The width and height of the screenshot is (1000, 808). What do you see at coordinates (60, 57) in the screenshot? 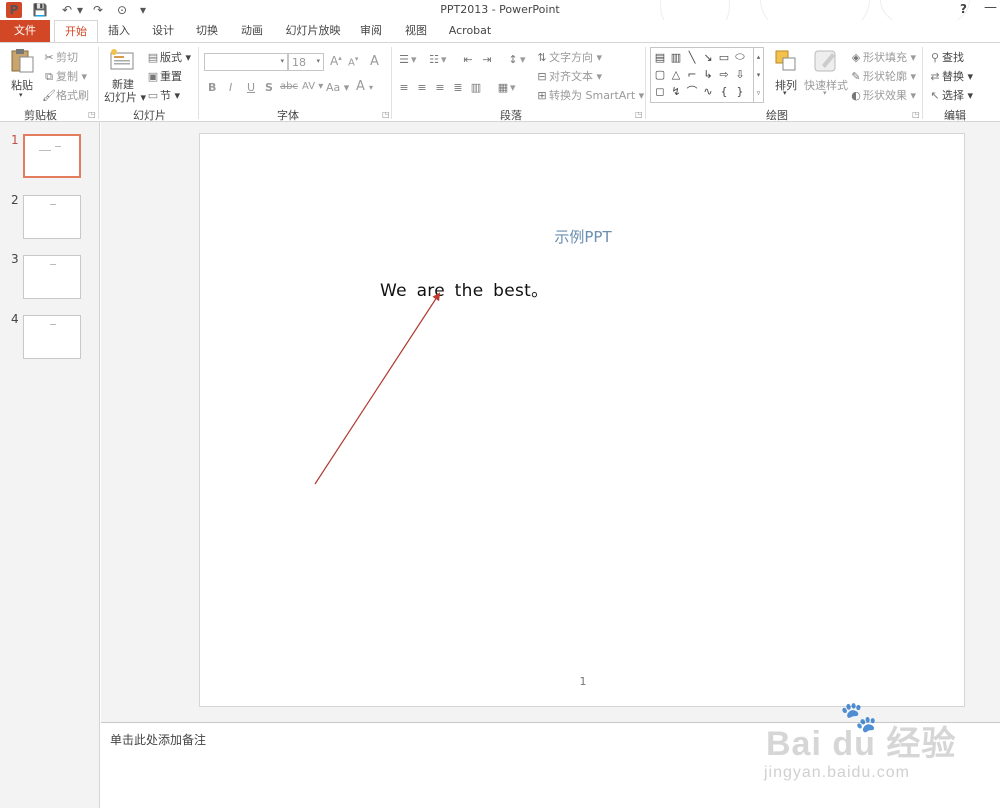
I see `cut-button: ✂ 剪切` at bounding box center [60, 57].